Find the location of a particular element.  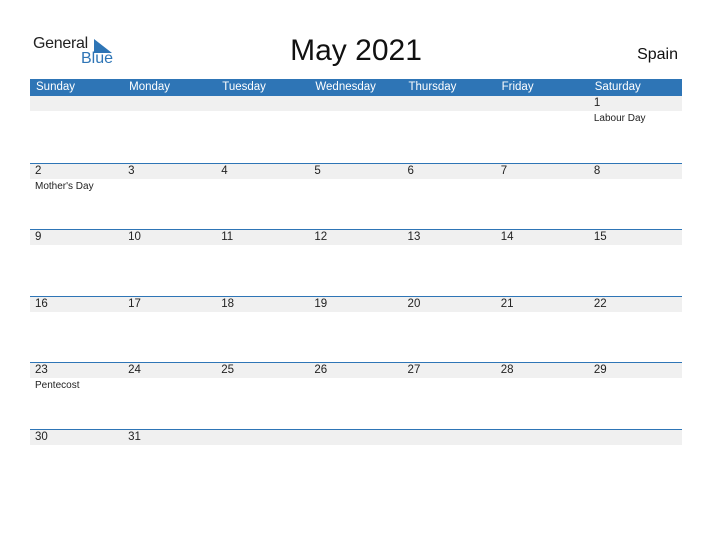

day-cell: 21 is located at coordinates (542, 330).